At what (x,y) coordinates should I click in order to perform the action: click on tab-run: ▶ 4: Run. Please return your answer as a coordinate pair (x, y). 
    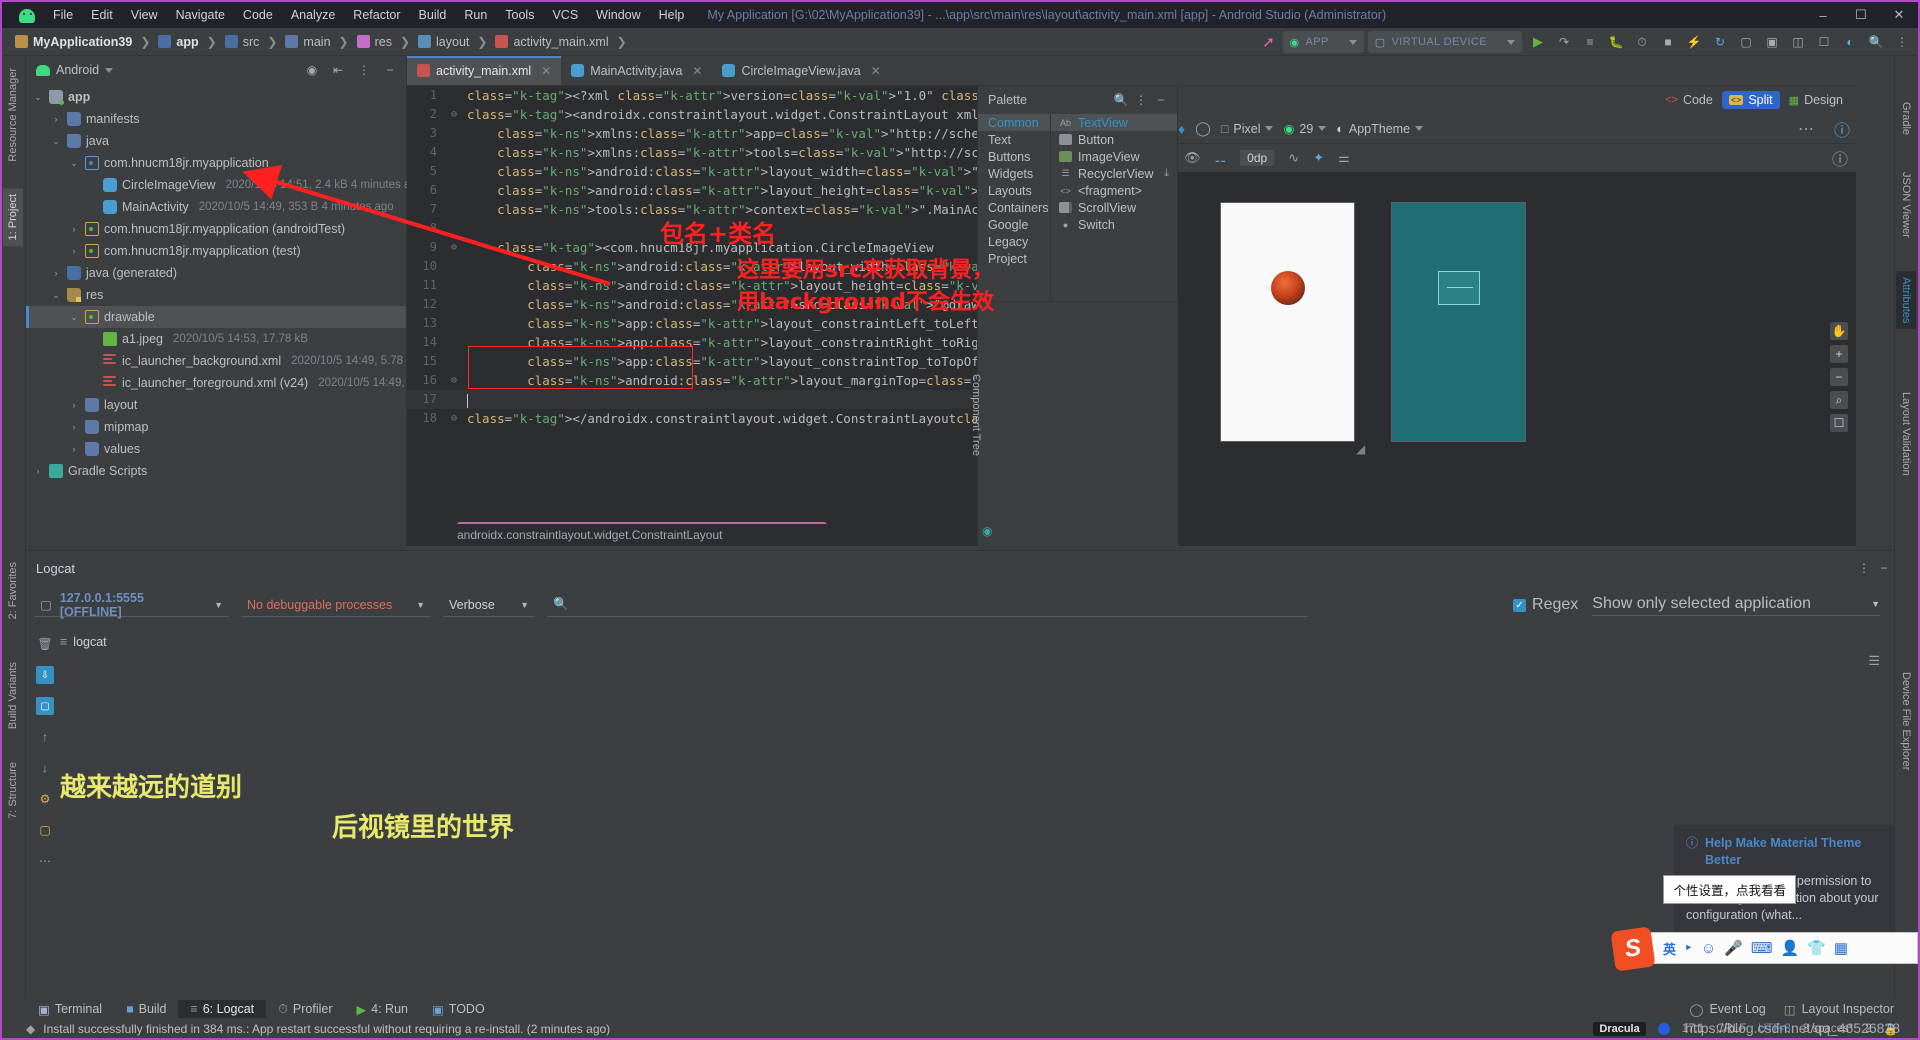
    Looking at the image, I should click on (382, 1009).